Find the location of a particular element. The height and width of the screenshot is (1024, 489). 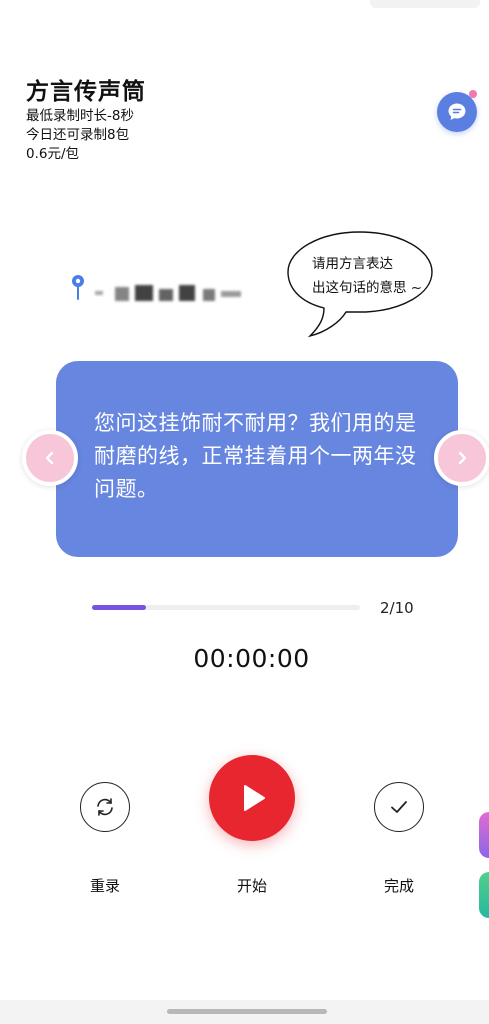

refresh-icon is located at coordinates (105, 807).